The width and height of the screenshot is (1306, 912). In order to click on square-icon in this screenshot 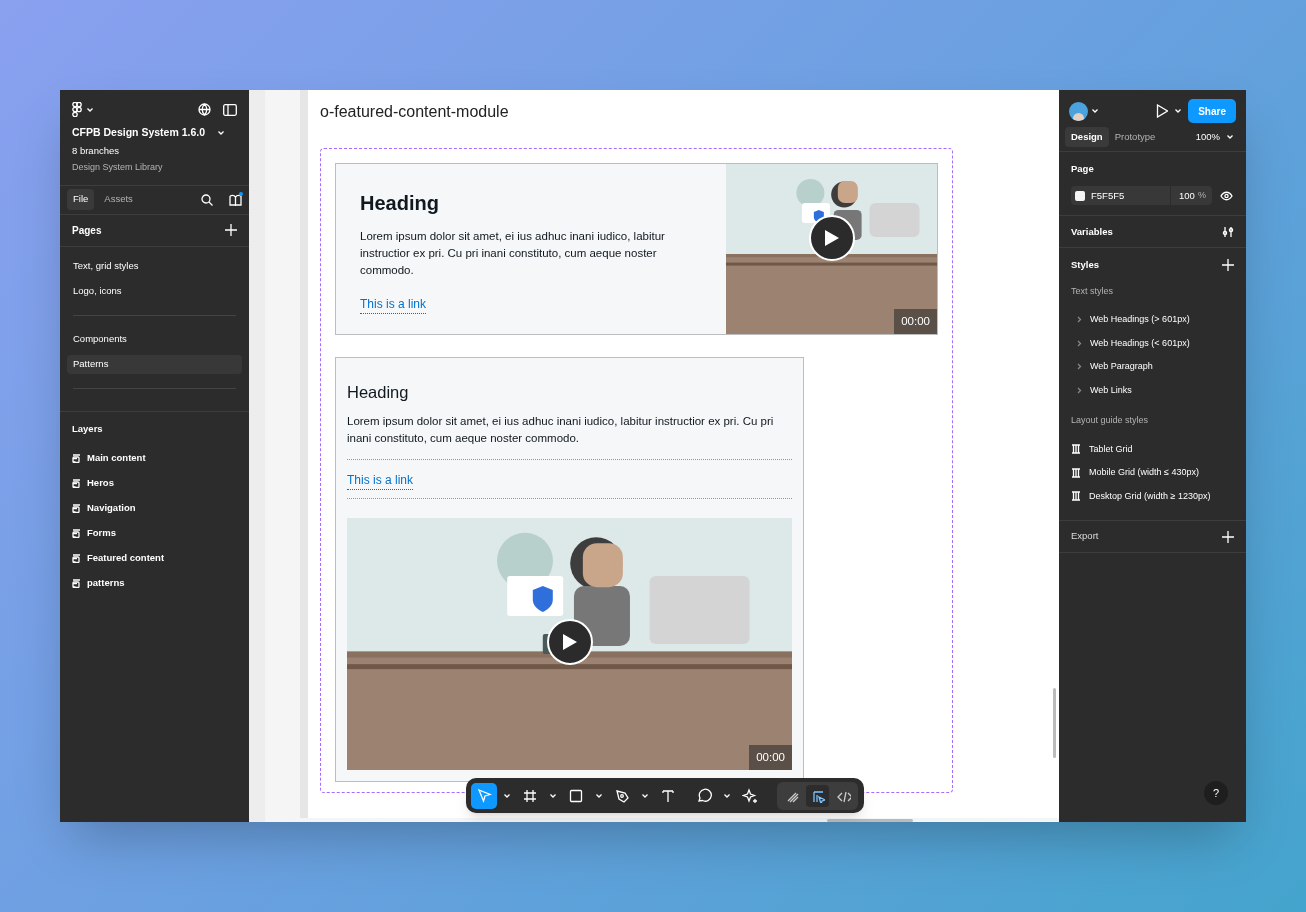, I will do `click(576, 795)`.